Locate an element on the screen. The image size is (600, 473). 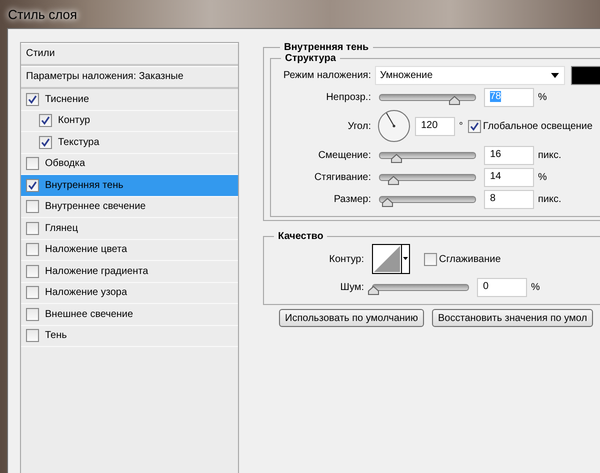
style-label: Тиснение is located at coordinates (67, 99).